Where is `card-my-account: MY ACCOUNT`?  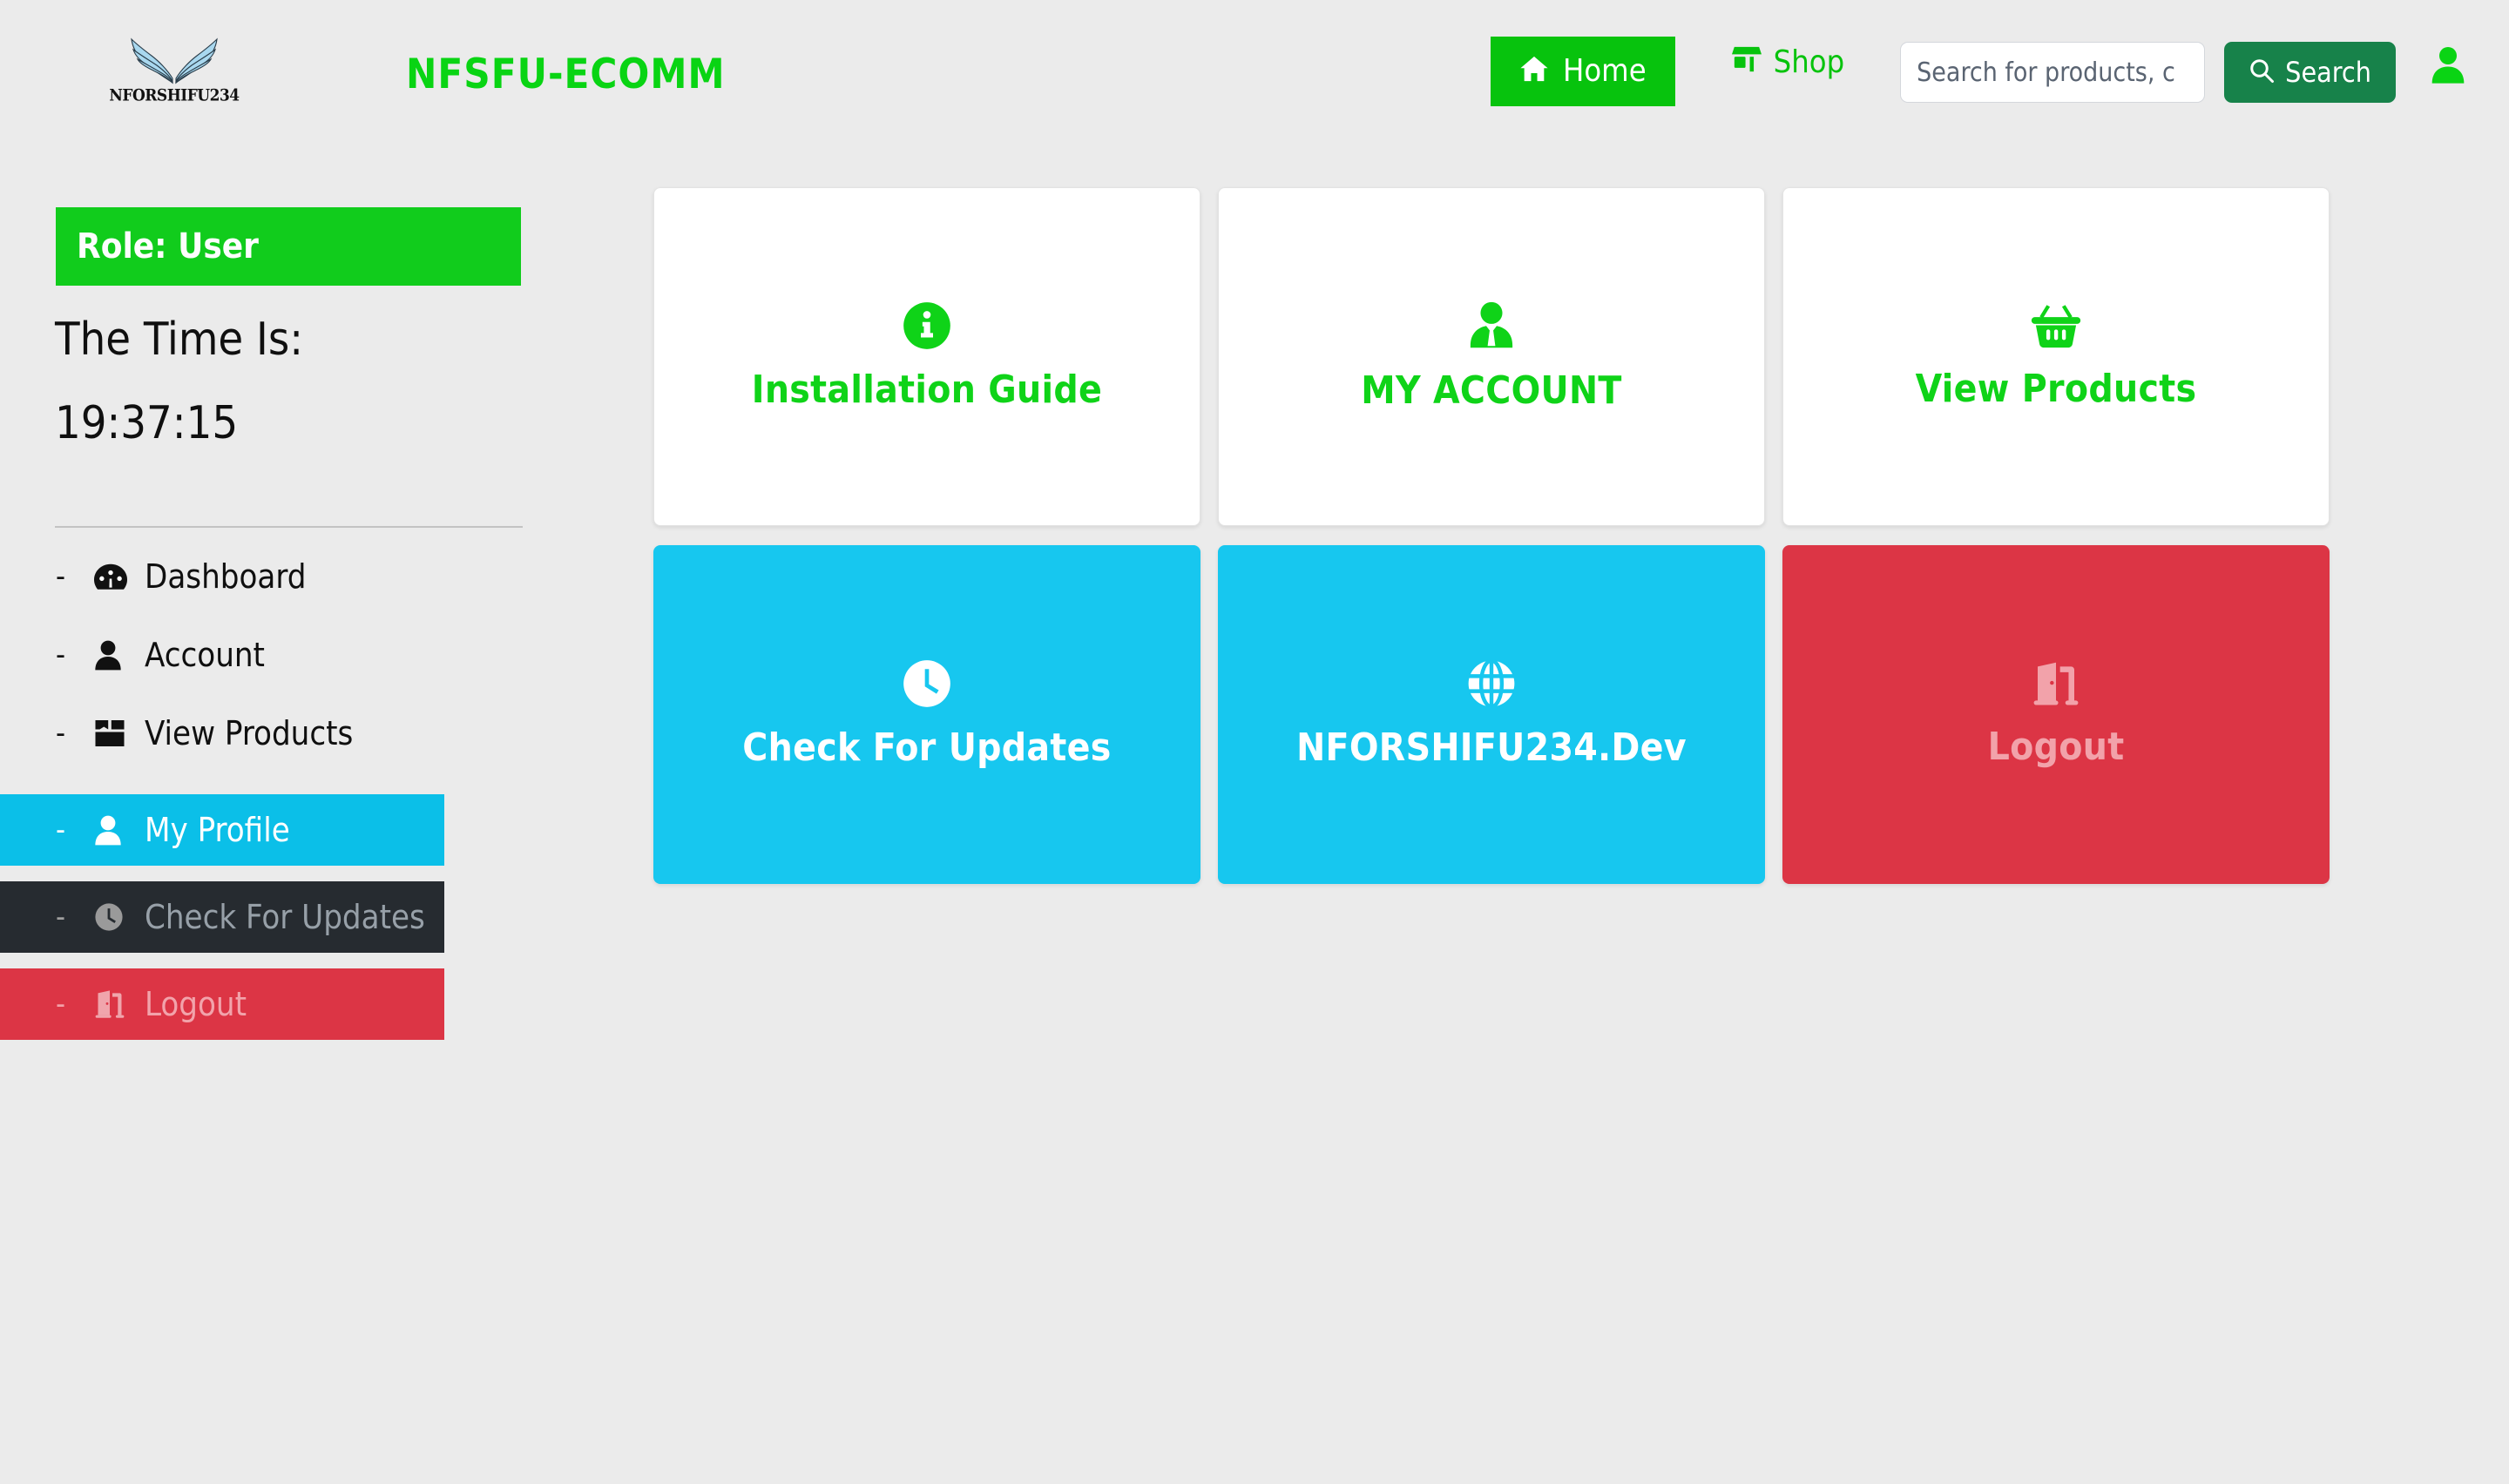
card-my-account: MY ACCOUNT is located at coordinates (1491, 357).